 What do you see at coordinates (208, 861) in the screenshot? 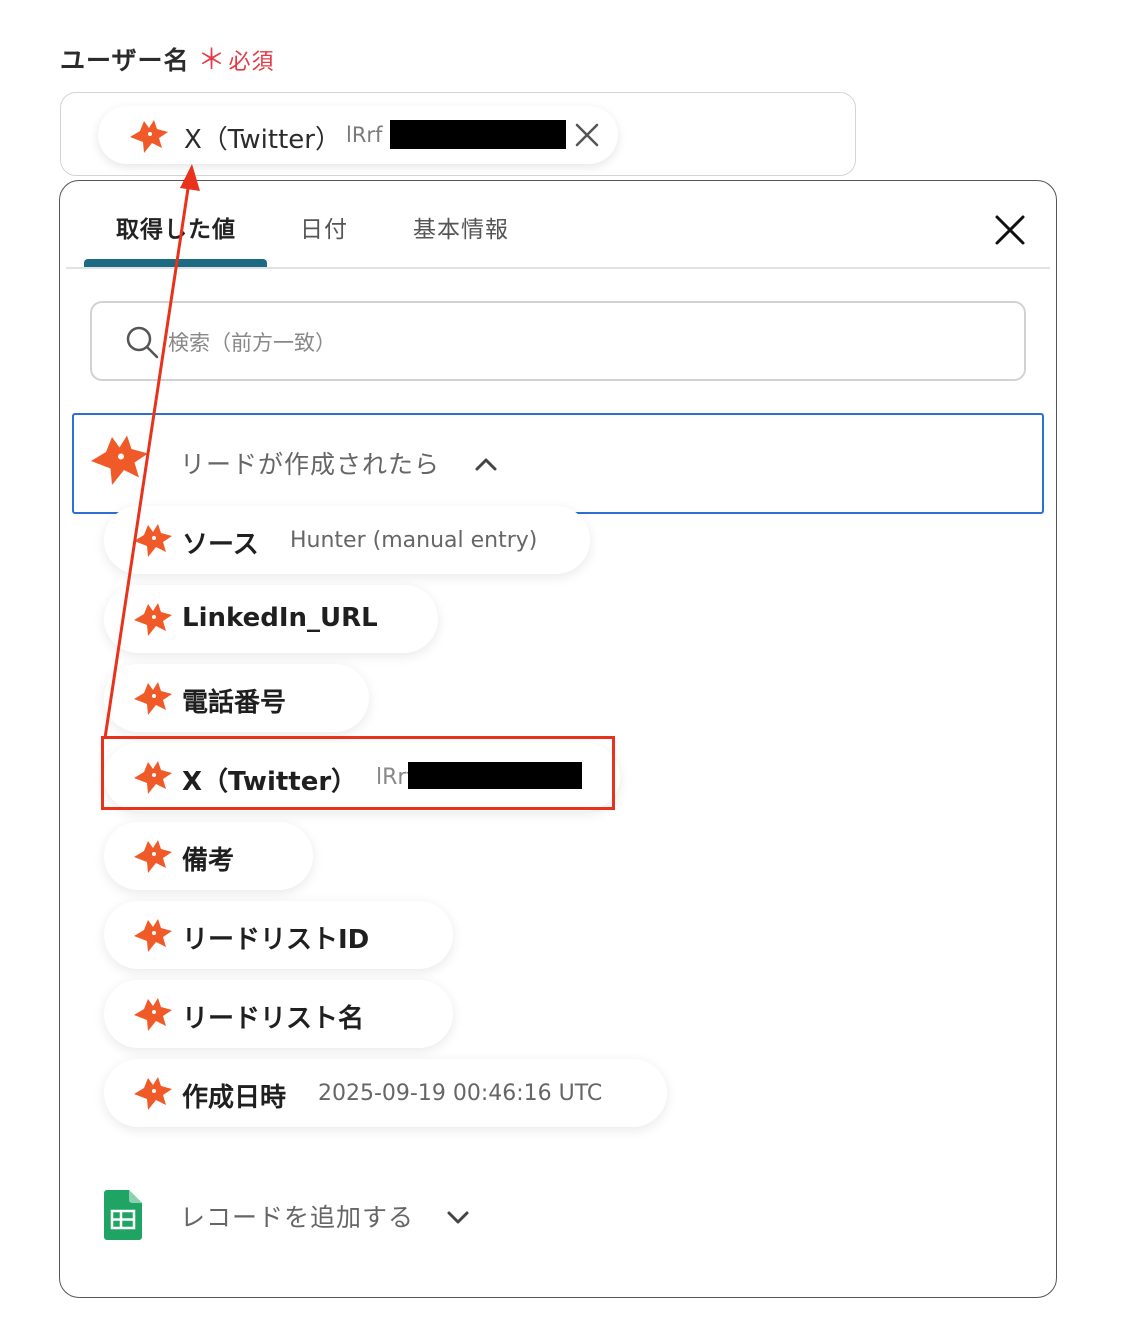
I see `item-label: 備考` at bounding box center [208, 861].